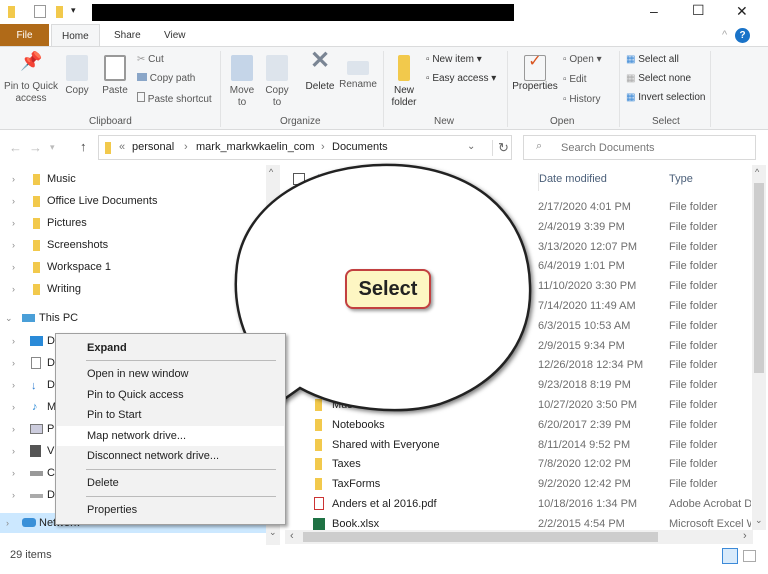 The width and height of the screenshot is (768, 574). What do you see at coordinates (170, 374) in the screenshot?
I see `menu-item-open-new-window: Open in new window` at bounding box center [170, 374].